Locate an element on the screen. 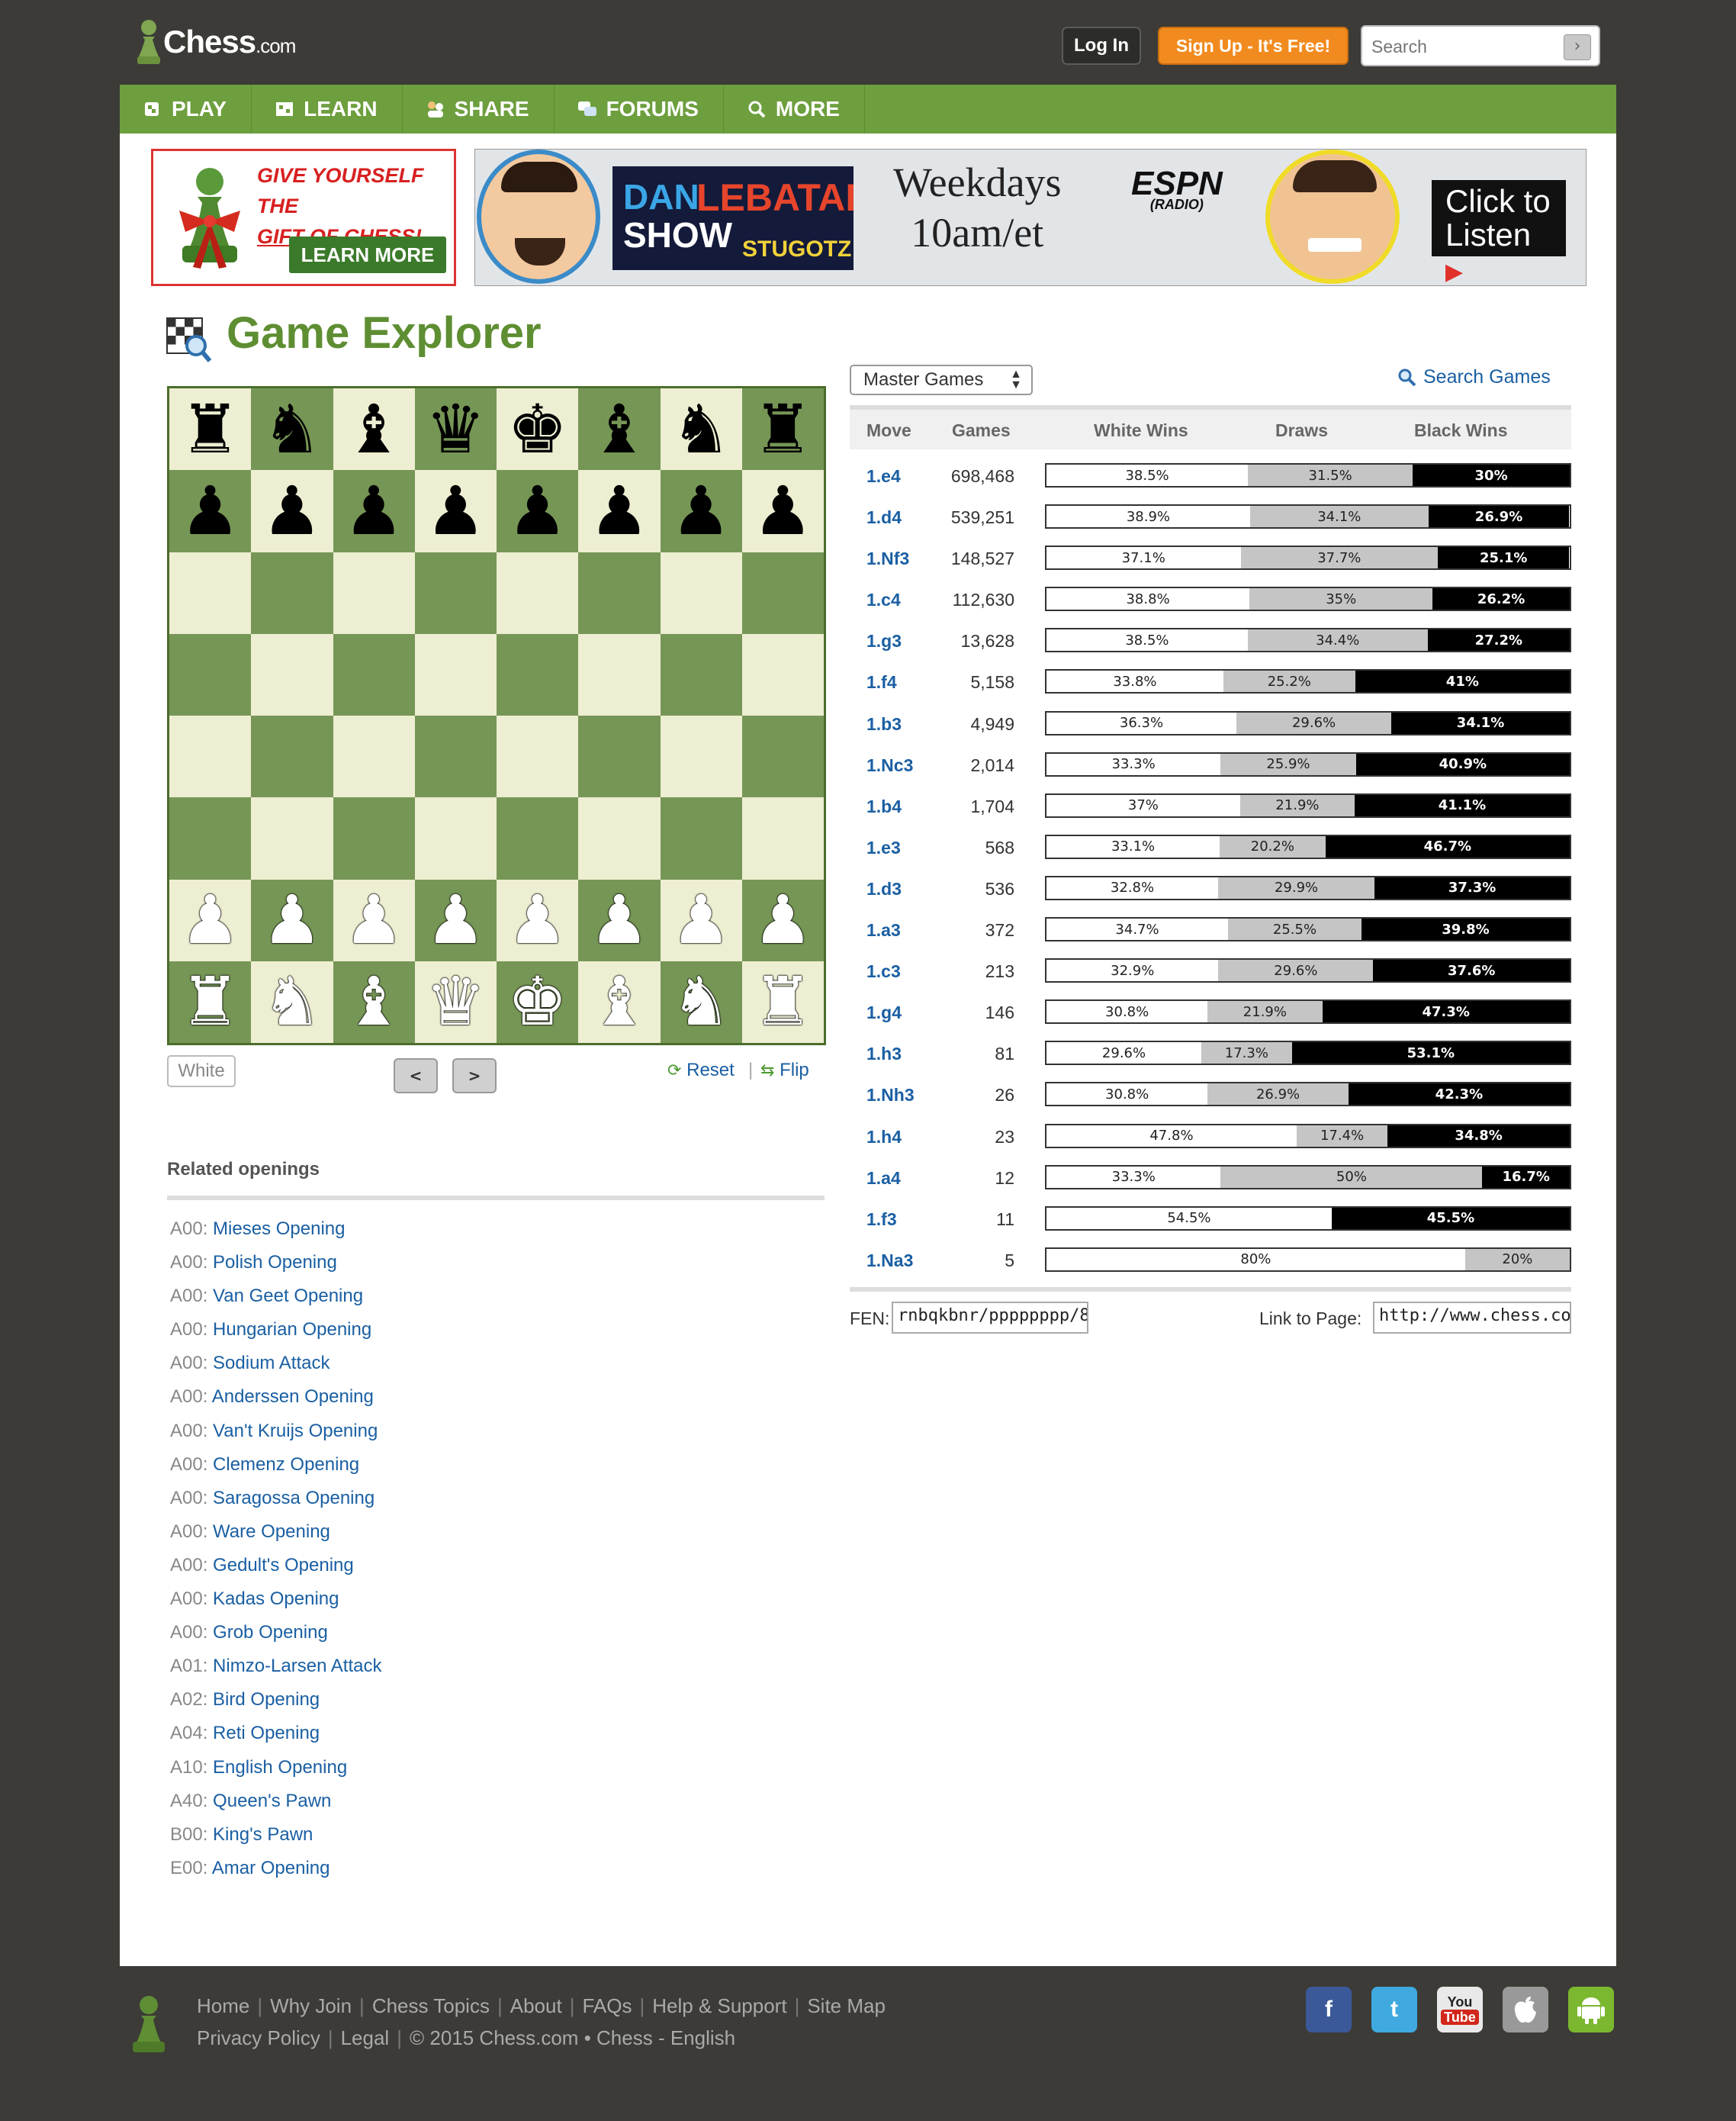 The height and width of the screenshot is (2121, 1736). facebook-icon: f is located at coordinates (1329, 2009).